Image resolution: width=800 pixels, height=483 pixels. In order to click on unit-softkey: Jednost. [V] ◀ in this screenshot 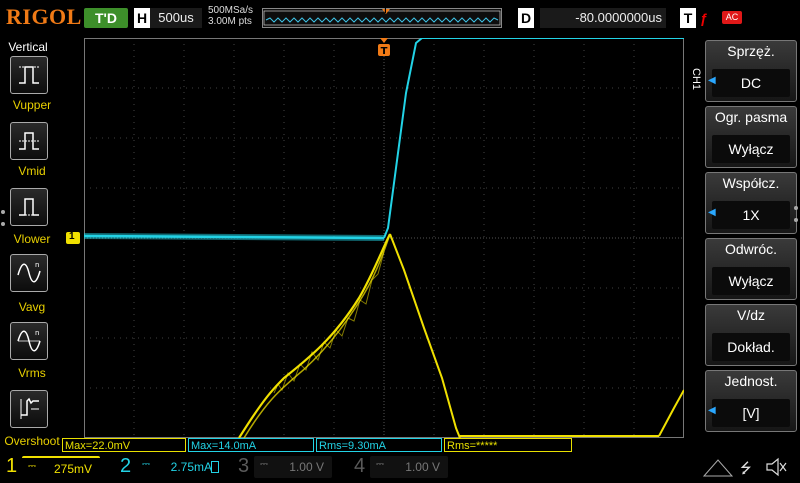, I will do `click(751, 401)`.